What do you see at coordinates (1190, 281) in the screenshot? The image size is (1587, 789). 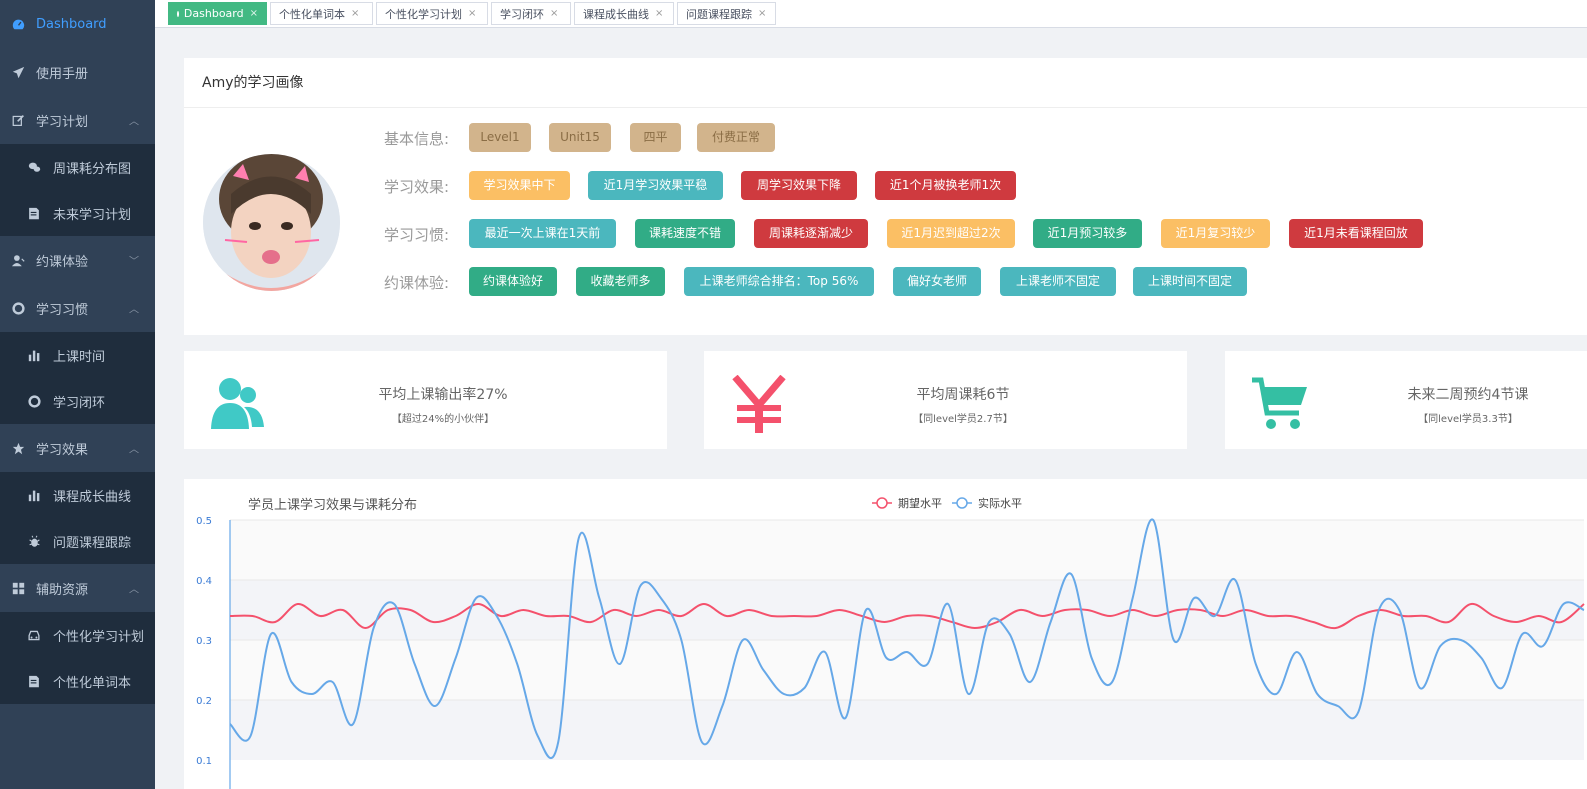 I see `tag-badge: 上课时间不固定` at bounding box center [1190, 281].